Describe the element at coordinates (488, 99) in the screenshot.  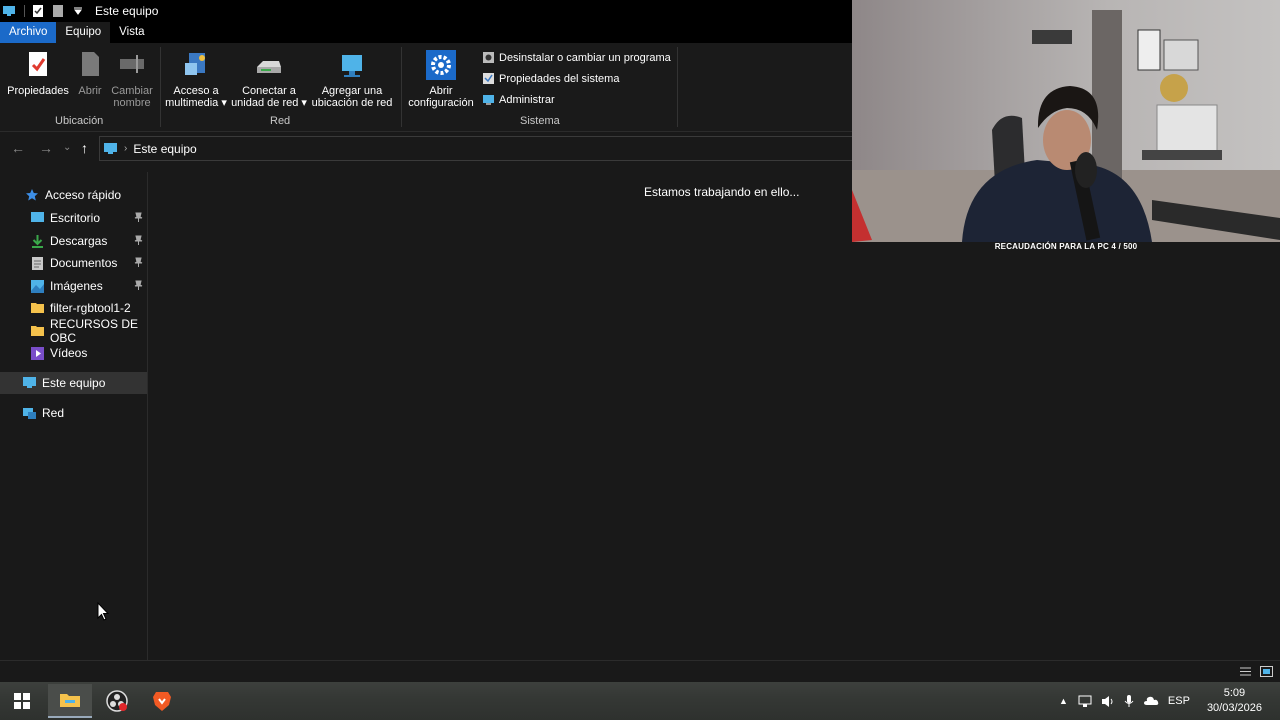
I see `manage-icon` at that location.